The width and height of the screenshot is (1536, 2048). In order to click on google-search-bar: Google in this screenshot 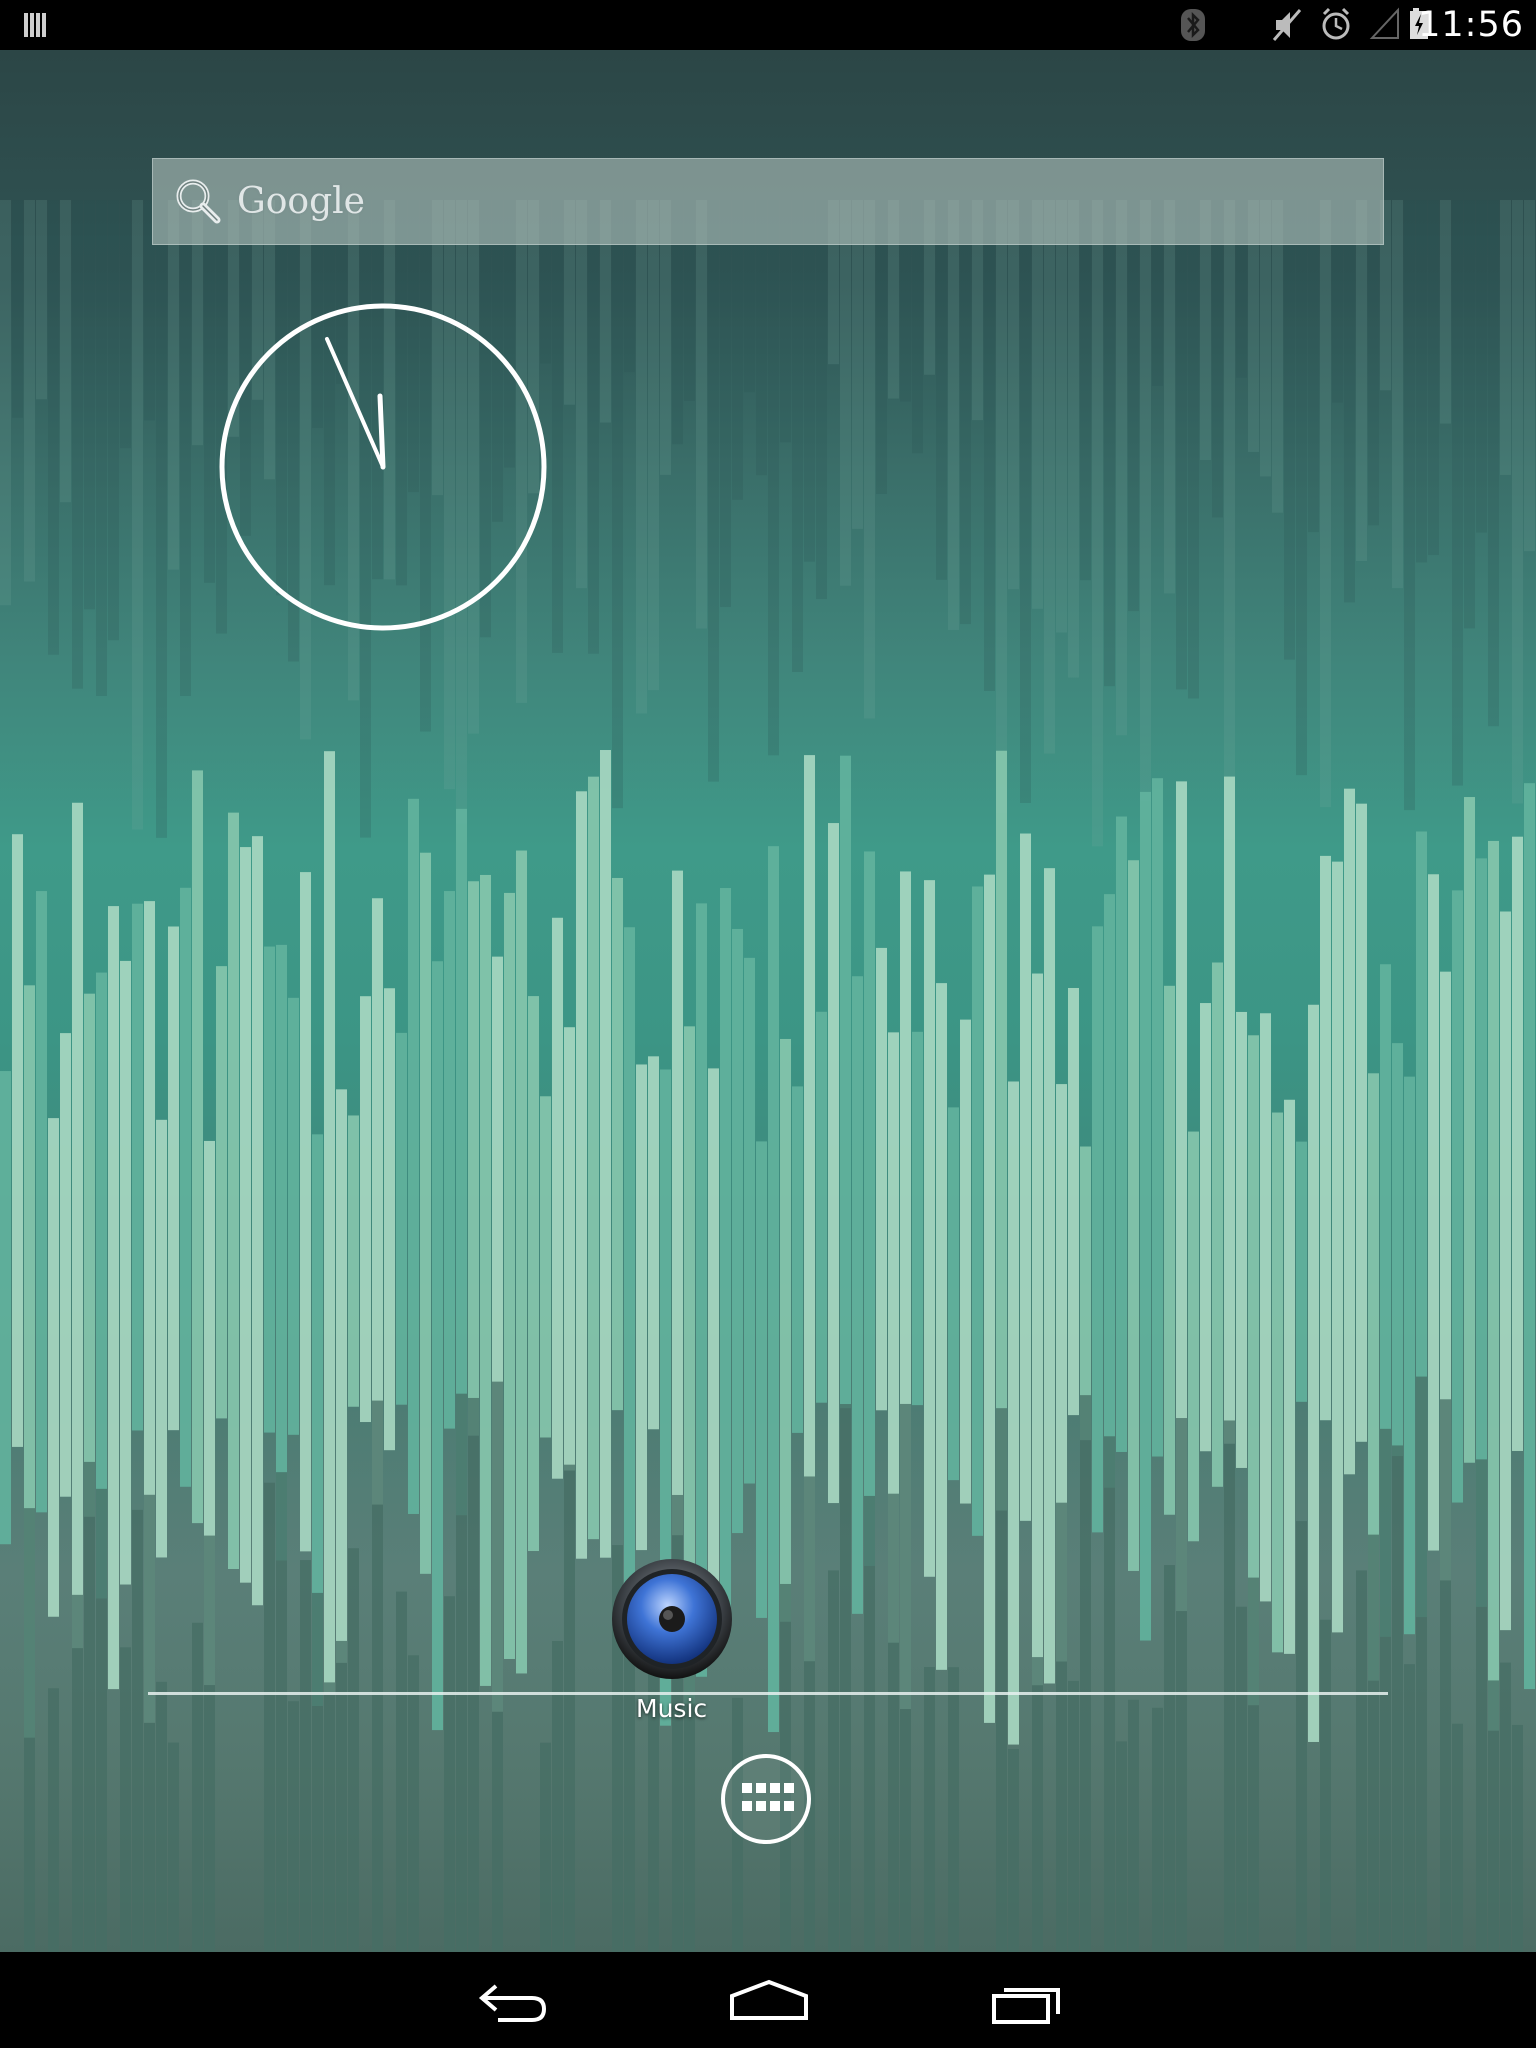, I will do `click(768, 201)`.